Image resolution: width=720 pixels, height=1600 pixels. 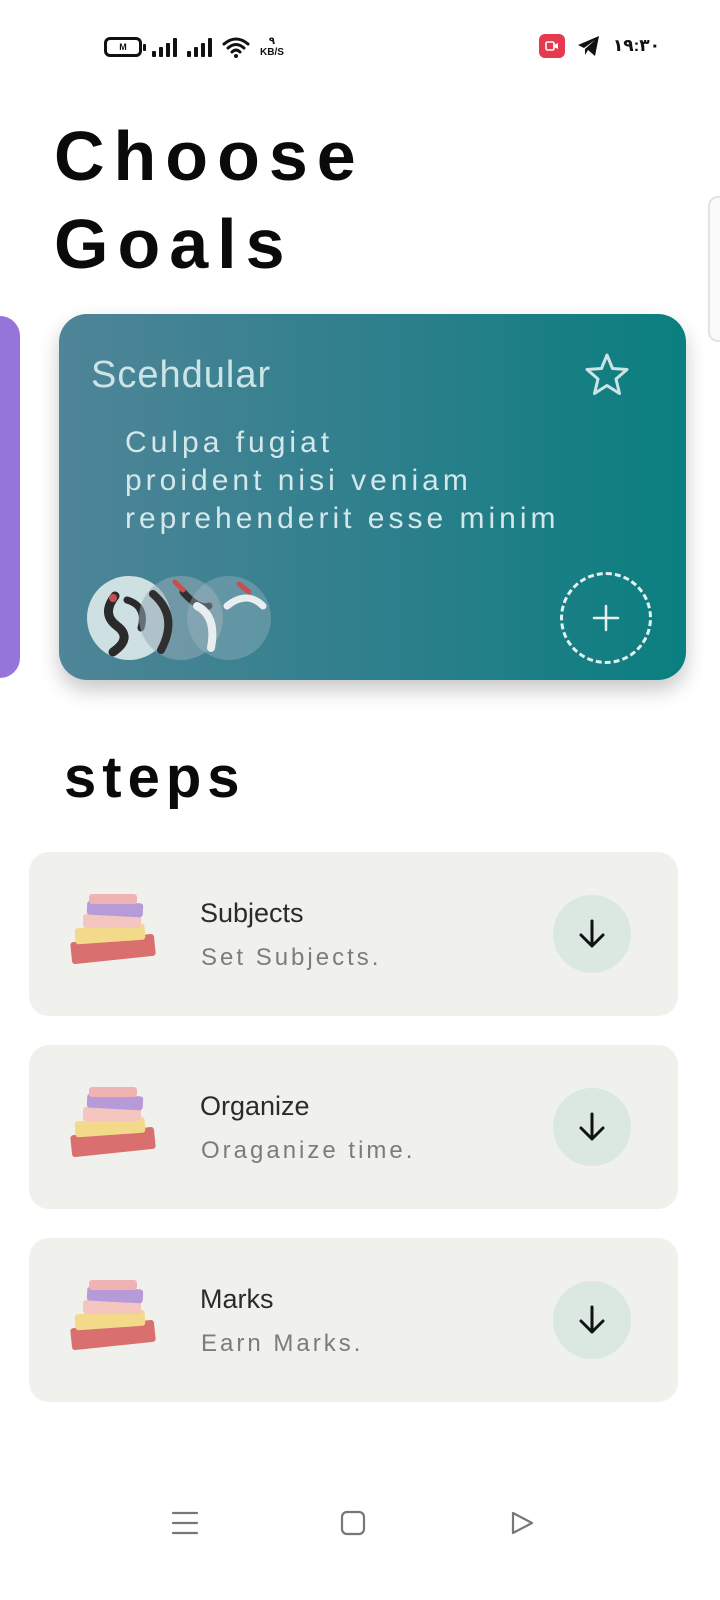 I want to click on edge-panel-handle, so click(x=714, y=269).